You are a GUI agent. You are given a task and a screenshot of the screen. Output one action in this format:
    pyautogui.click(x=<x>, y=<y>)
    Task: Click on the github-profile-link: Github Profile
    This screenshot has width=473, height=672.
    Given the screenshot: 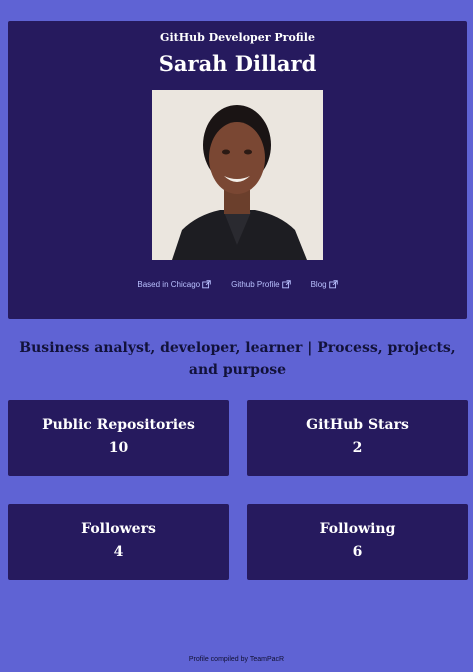 What is the action you would take?
    pyautogui.click(x=261, y=284)
    